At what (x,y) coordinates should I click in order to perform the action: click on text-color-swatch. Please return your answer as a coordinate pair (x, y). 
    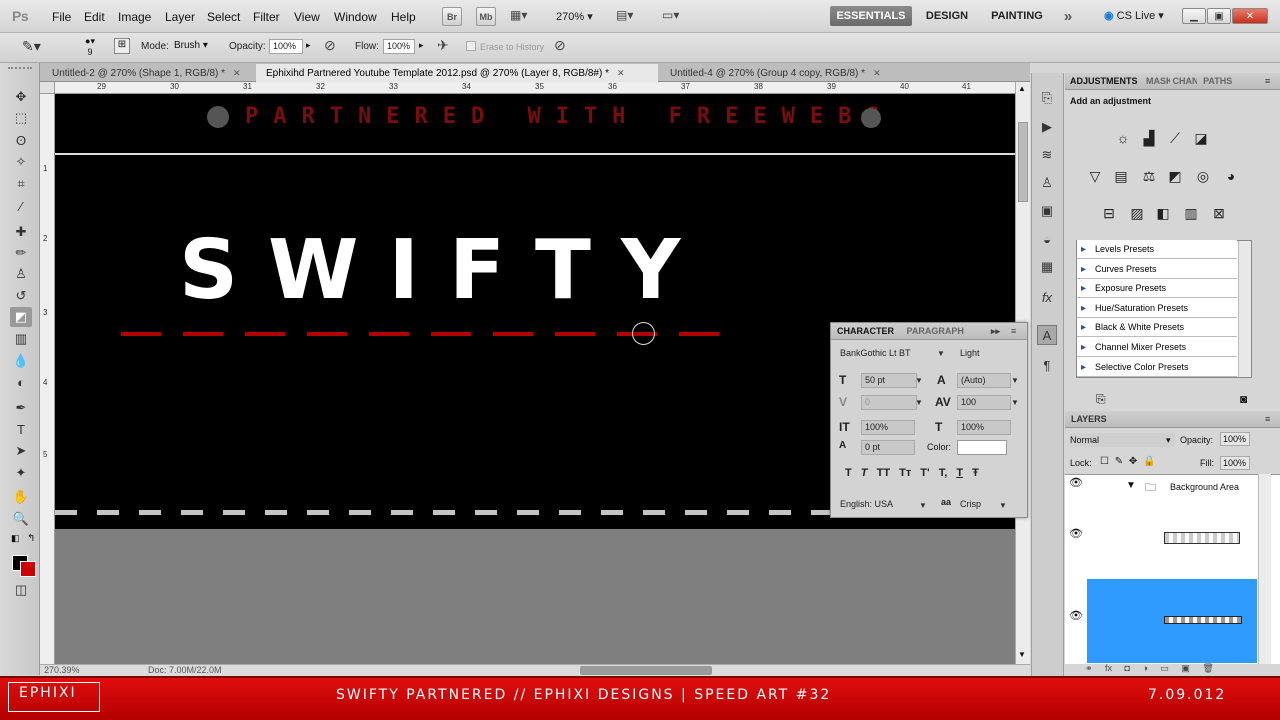
    Looking at the image, I should click on (982, 447).